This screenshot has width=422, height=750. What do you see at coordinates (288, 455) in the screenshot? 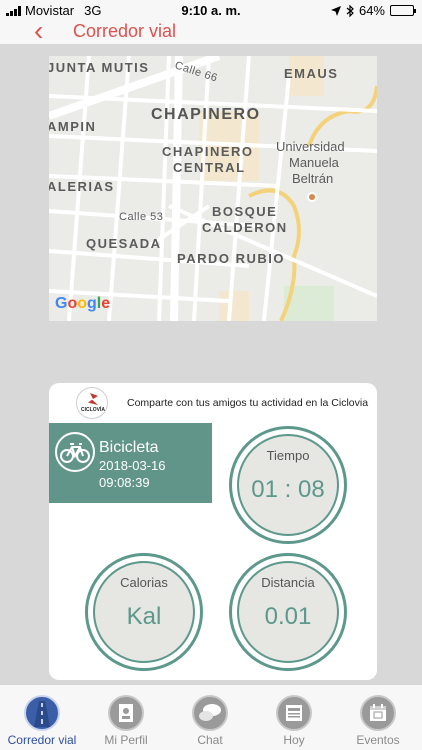
I see `stat-label: Tiempo` at bounding box center [288, 455].